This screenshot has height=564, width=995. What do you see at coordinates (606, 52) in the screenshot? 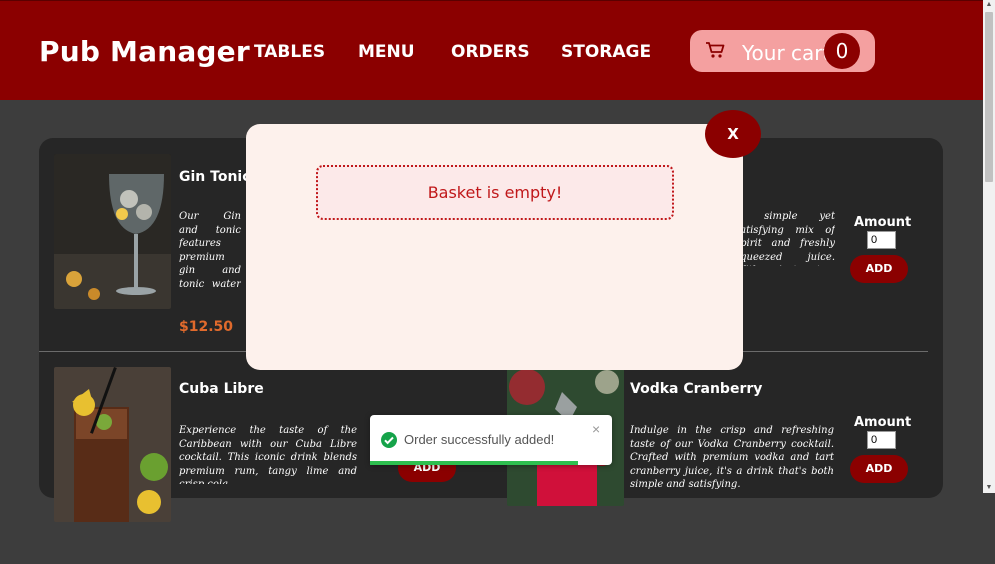
I see `nav-storage: STORAGE` at bounding box center [606, 52].